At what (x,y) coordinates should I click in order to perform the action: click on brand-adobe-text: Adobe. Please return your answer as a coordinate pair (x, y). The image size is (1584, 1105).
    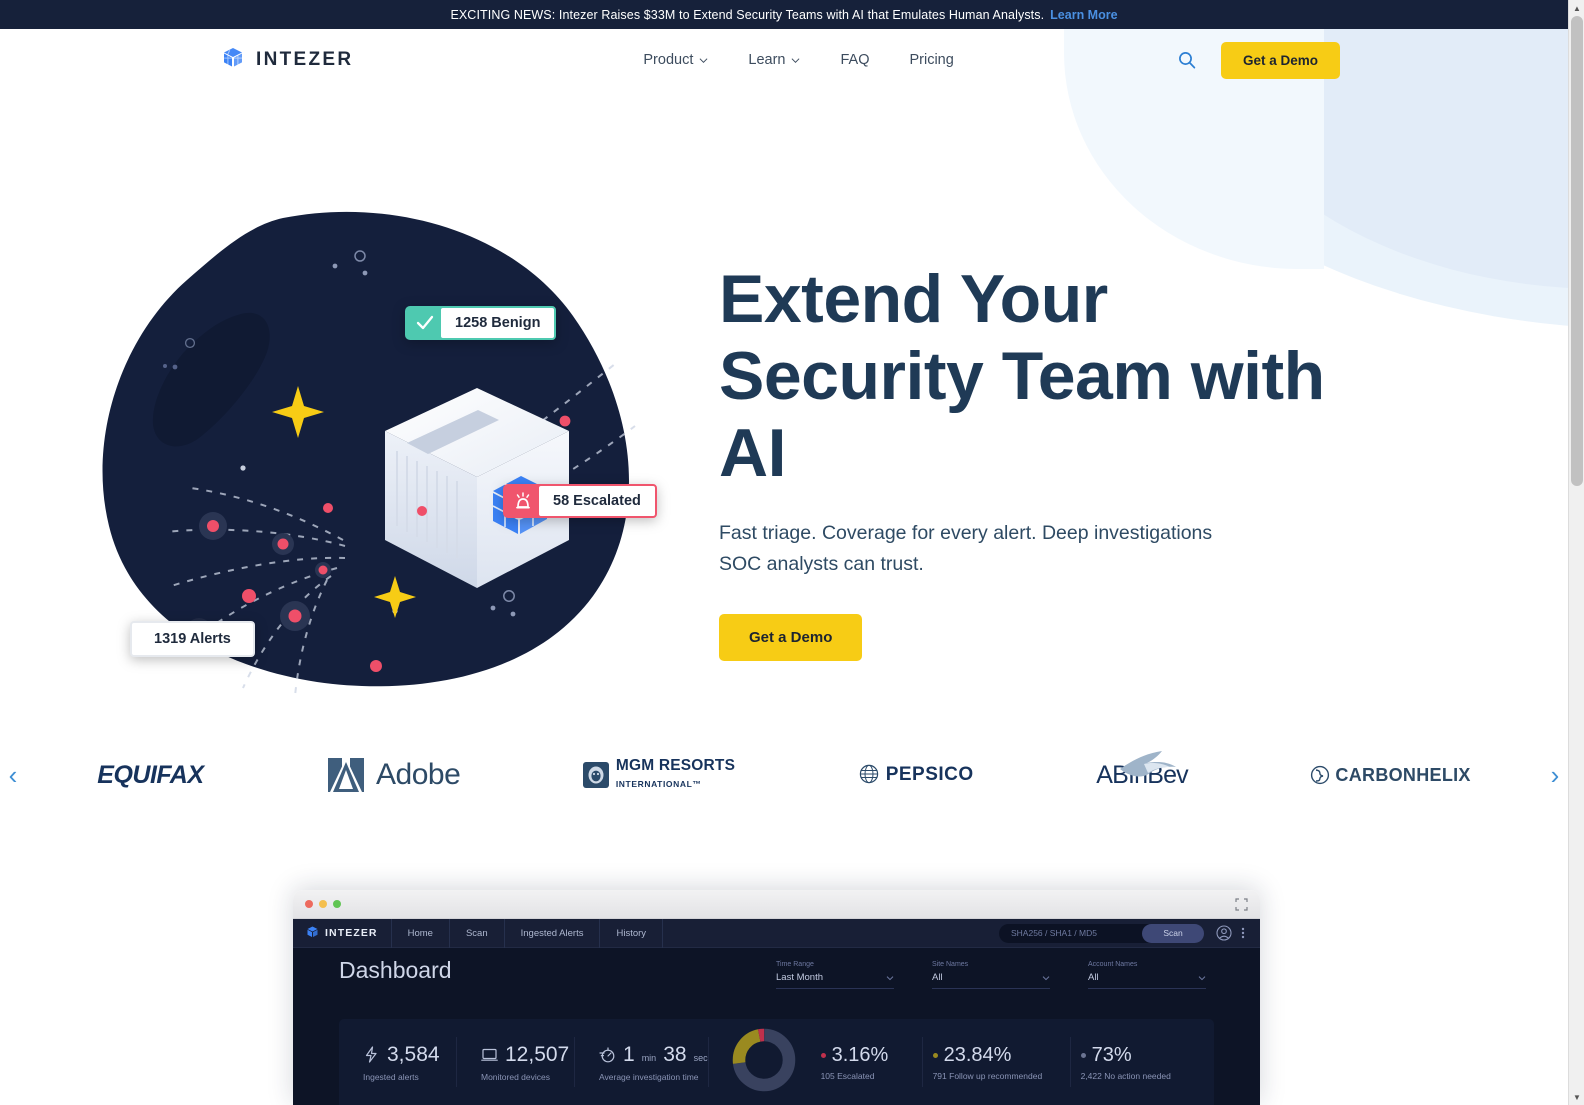
    Looking at the image, I should click on (418, 774).